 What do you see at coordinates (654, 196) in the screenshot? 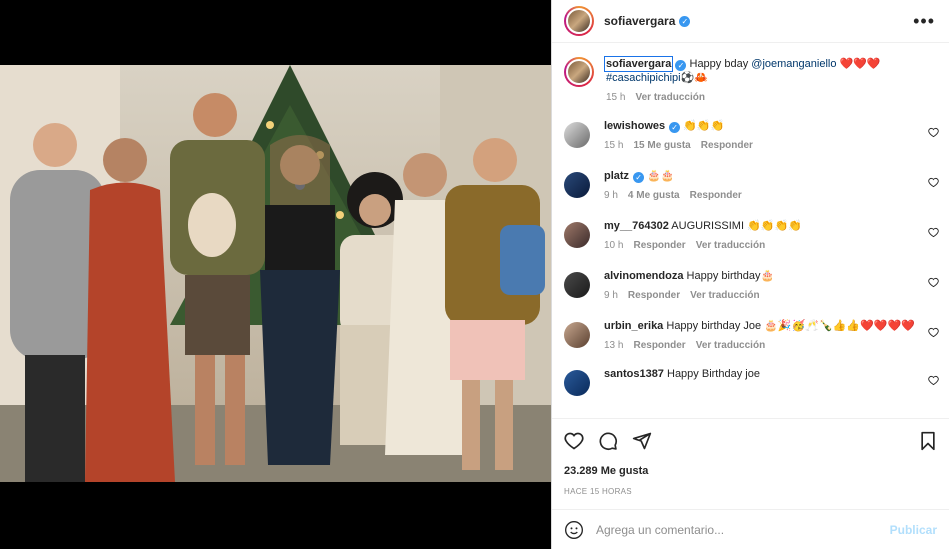
I see `comment-likes: 4 Me gusta` at bounding box center [654, 196].